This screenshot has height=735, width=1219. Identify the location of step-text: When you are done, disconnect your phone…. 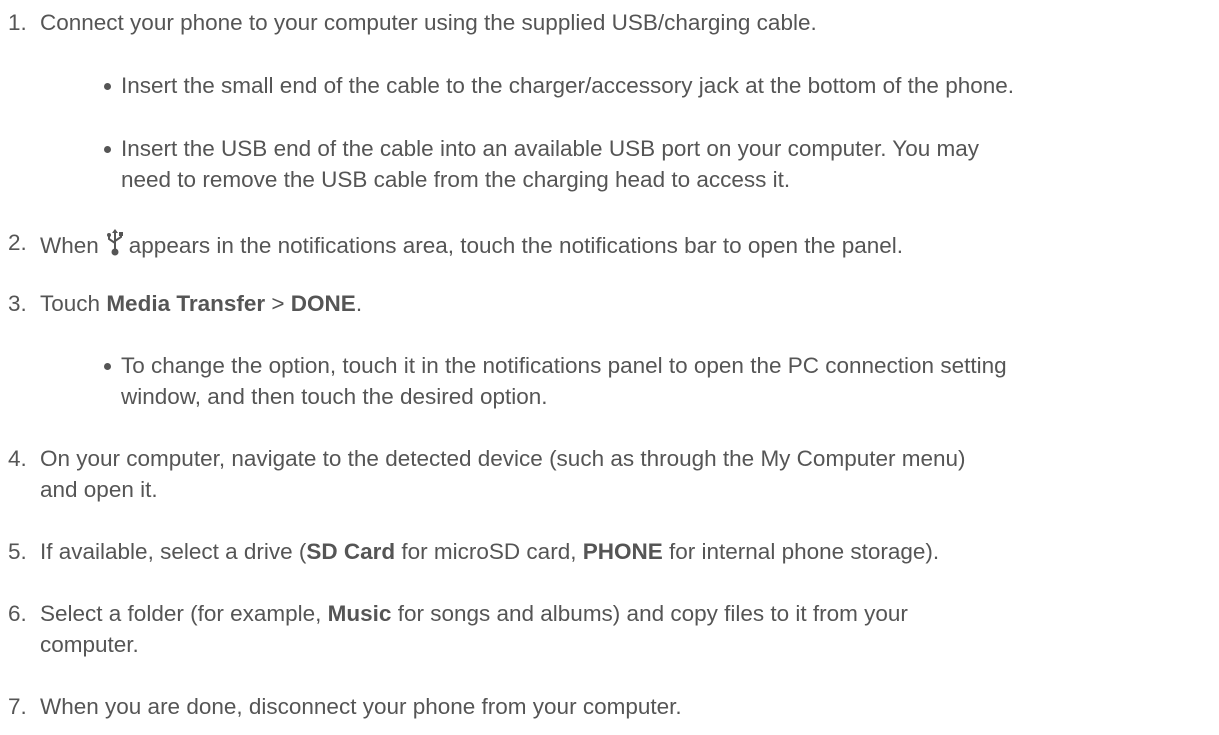
(361, 706).